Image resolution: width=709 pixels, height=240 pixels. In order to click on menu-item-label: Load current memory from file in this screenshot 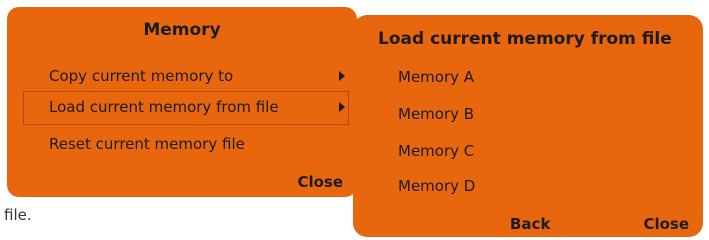, I will do `click(164, 107)`.